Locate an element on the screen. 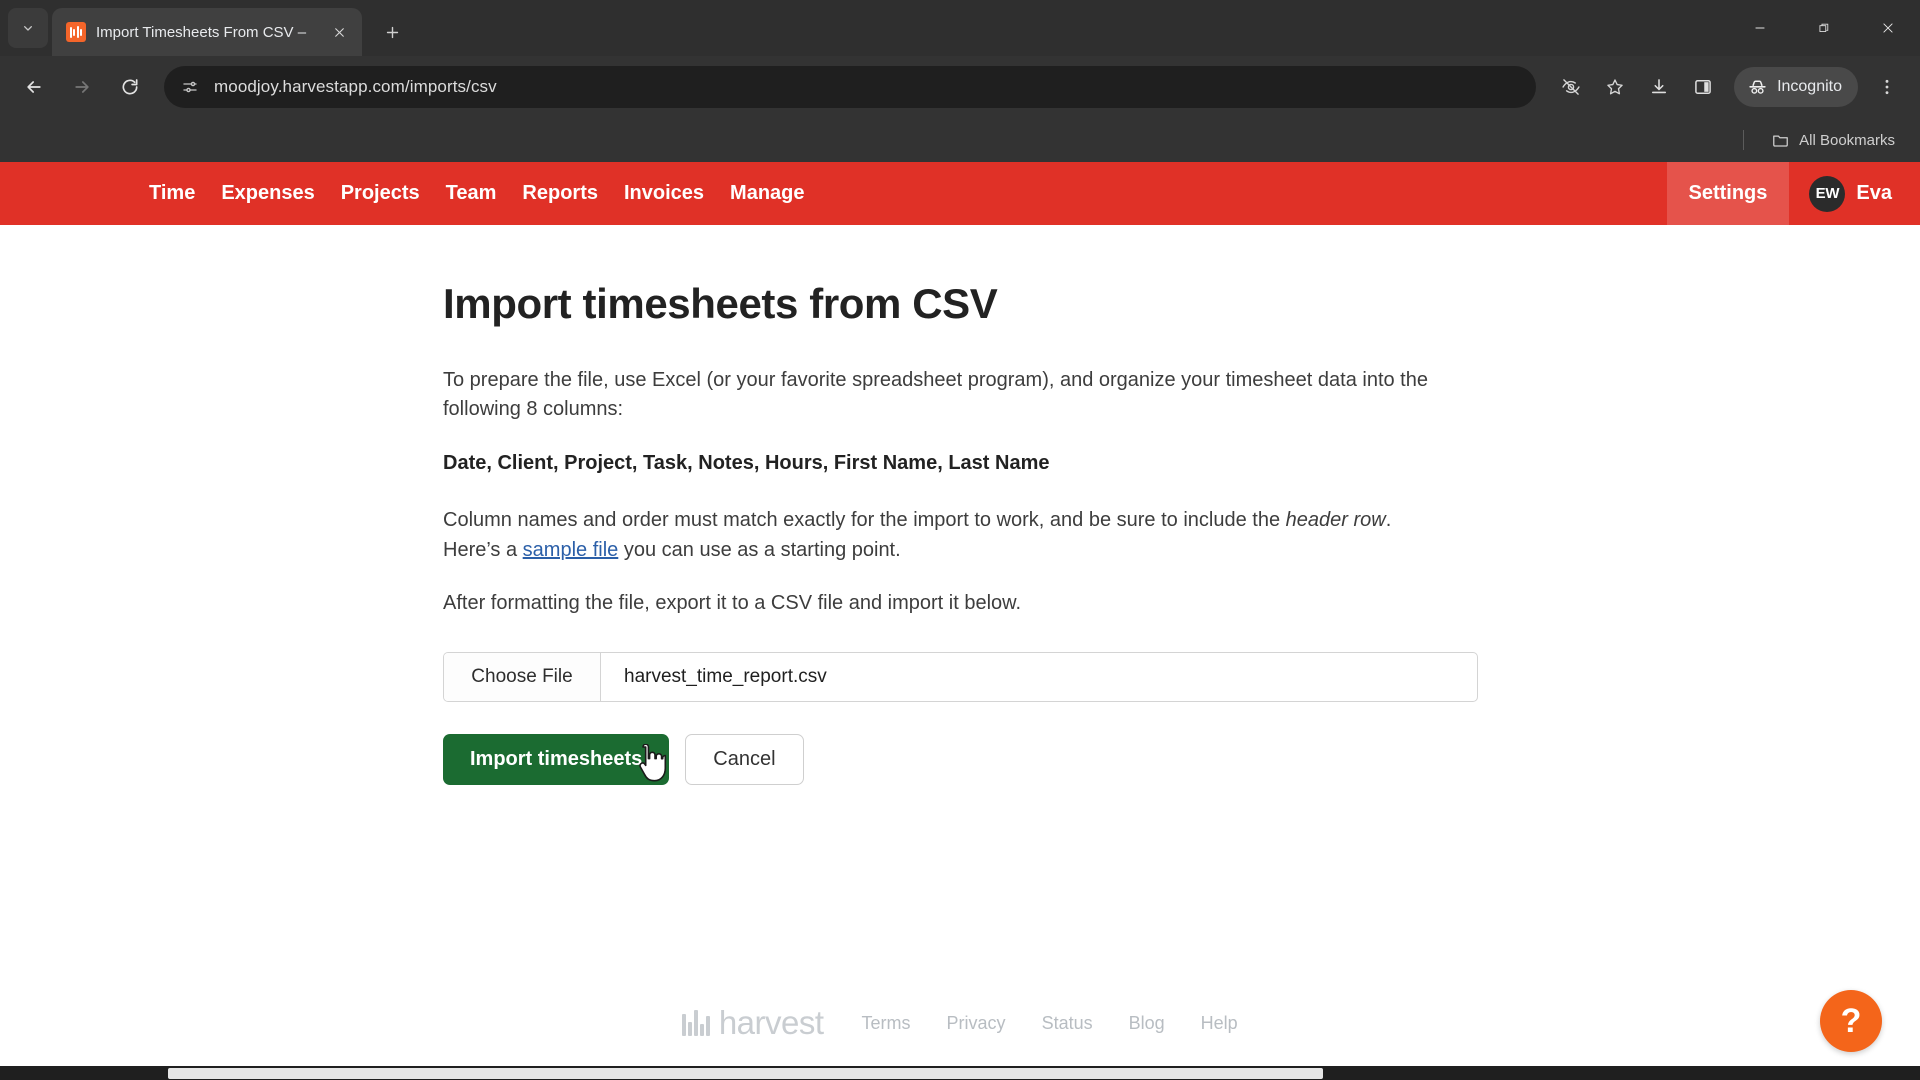 This screenshot has width=1920, height=1080. site-settings-icon is located at coordinates (190, 87).